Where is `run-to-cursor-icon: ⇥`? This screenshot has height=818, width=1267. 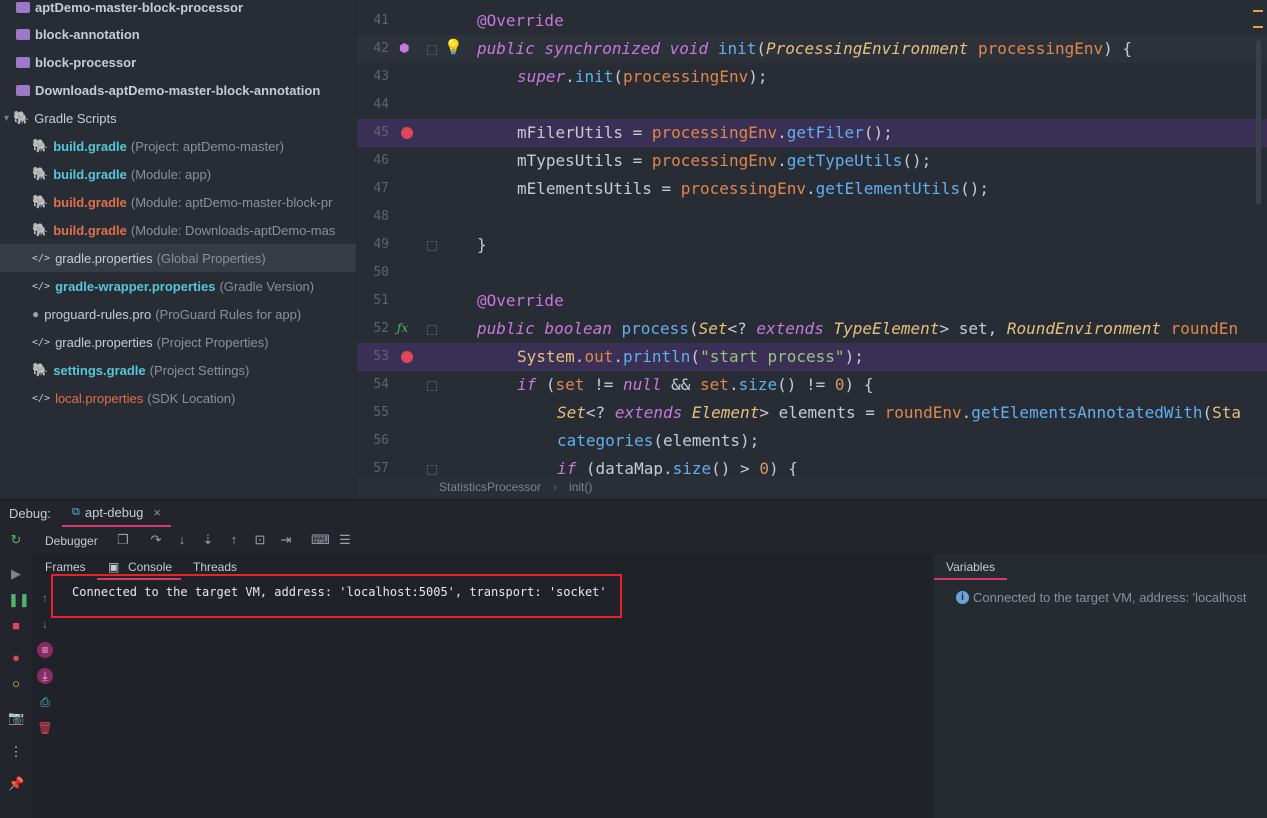 run-to-cursor-icon: ⇥ is located at coordinates (286, 540).